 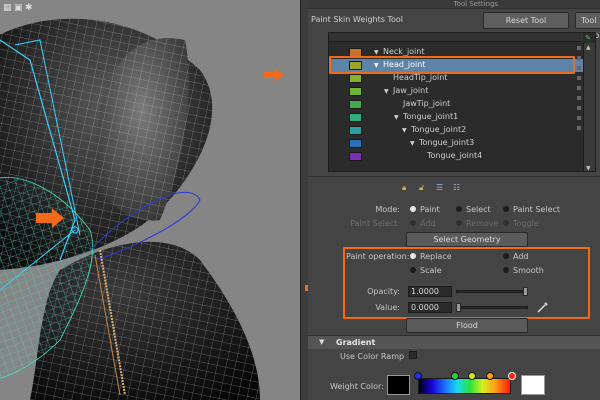 What do you see at coordinates (543, 307) in the screenshot?
I see `eyedropper-icon` at bounding box center [543, 307].